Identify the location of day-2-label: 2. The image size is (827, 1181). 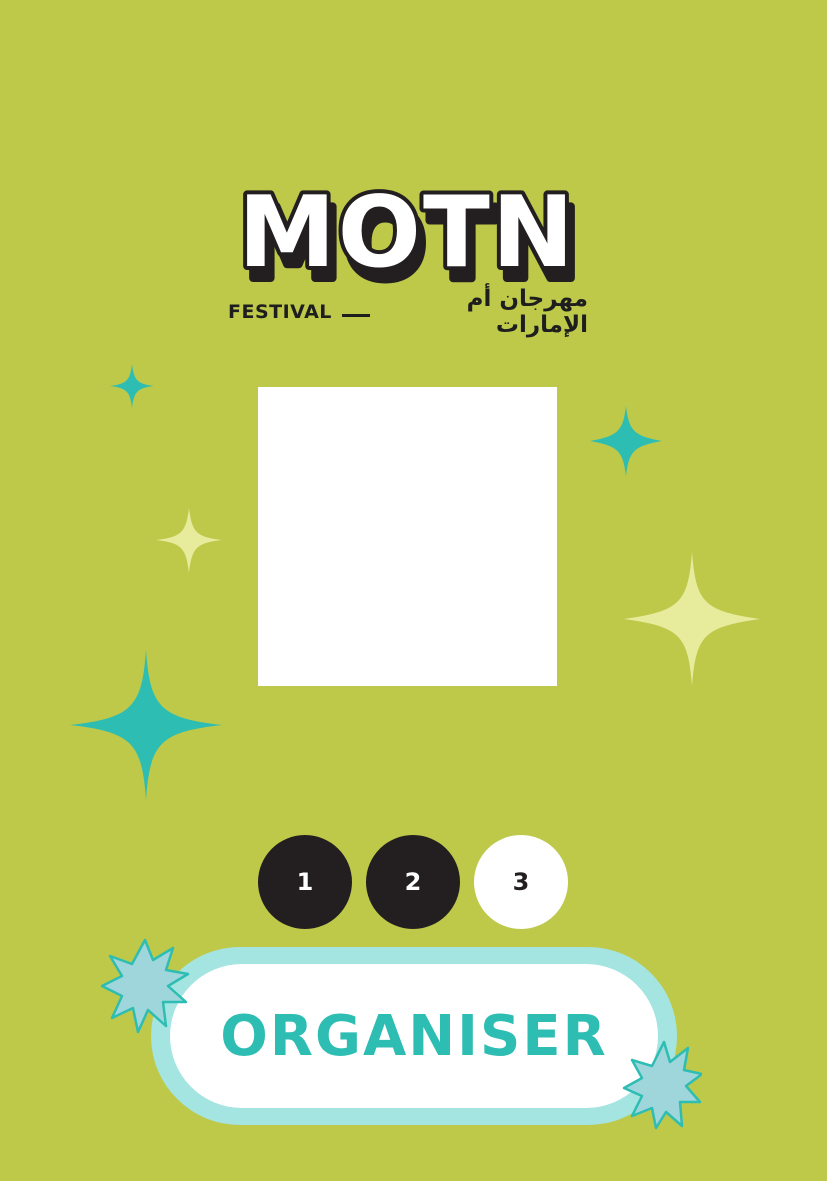
(413, 882).